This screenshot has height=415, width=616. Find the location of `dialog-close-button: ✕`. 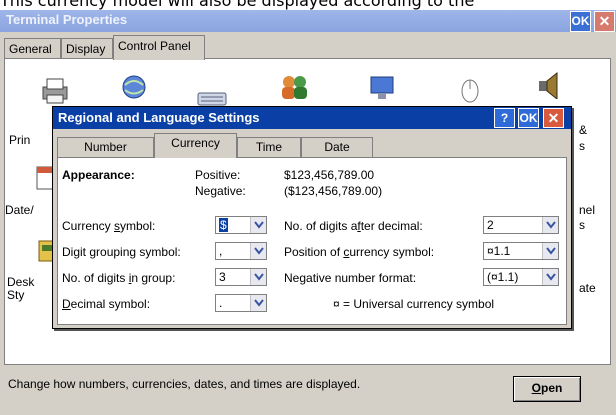

dialog-close-button: ✕ is located at coordinates (553, 118).